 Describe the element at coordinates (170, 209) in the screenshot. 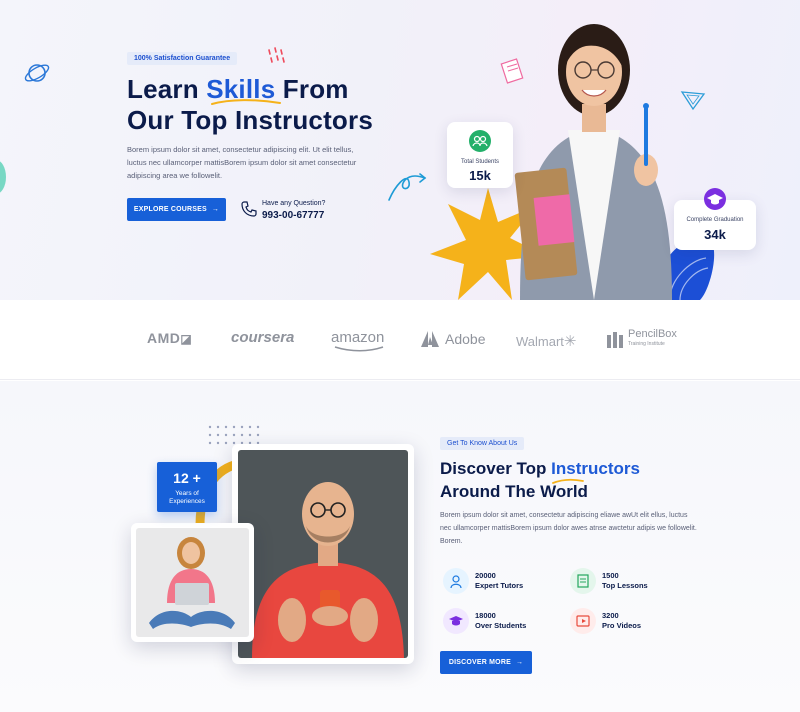

I see `explore-courses-label: EXPLORE COURSES` at that location.